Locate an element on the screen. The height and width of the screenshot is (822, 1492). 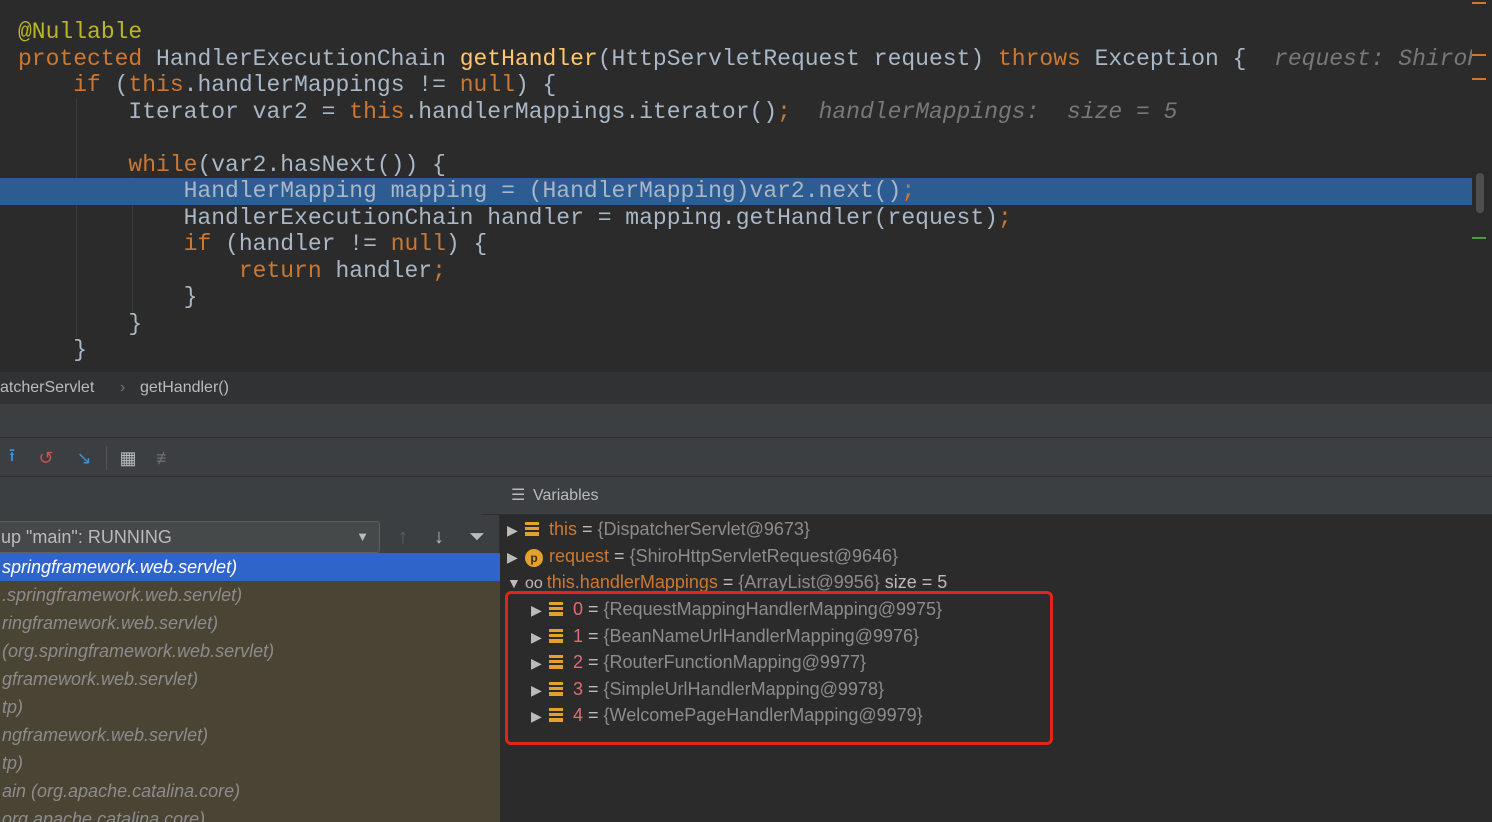
trace-button: ≢ is located at coordinates (165, 458).